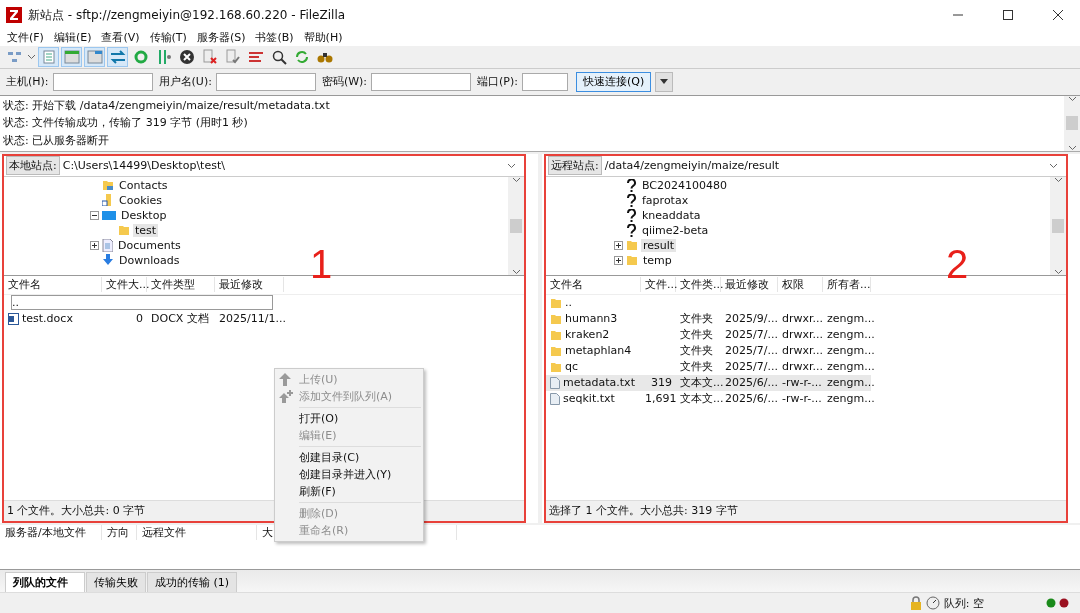 Image resolution: width=1080 pixels, height=613 pixels. I want to click on menu-item: 刷新(F), so click(349, 491).